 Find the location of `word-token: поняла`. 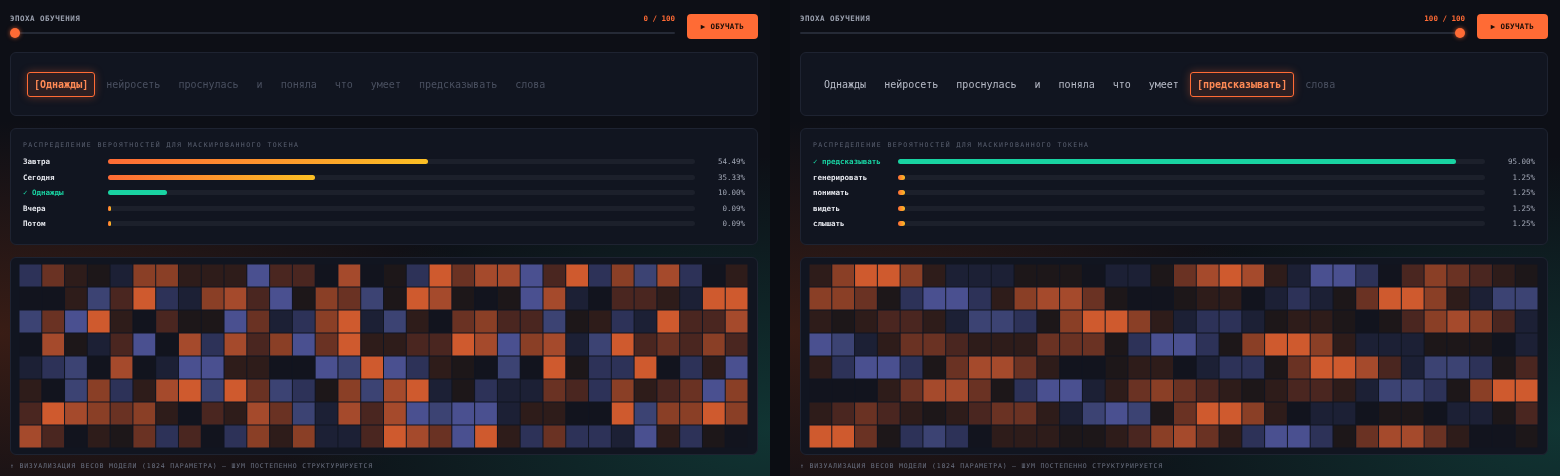

word-token: поняла is located at coordinates (1076, 84).